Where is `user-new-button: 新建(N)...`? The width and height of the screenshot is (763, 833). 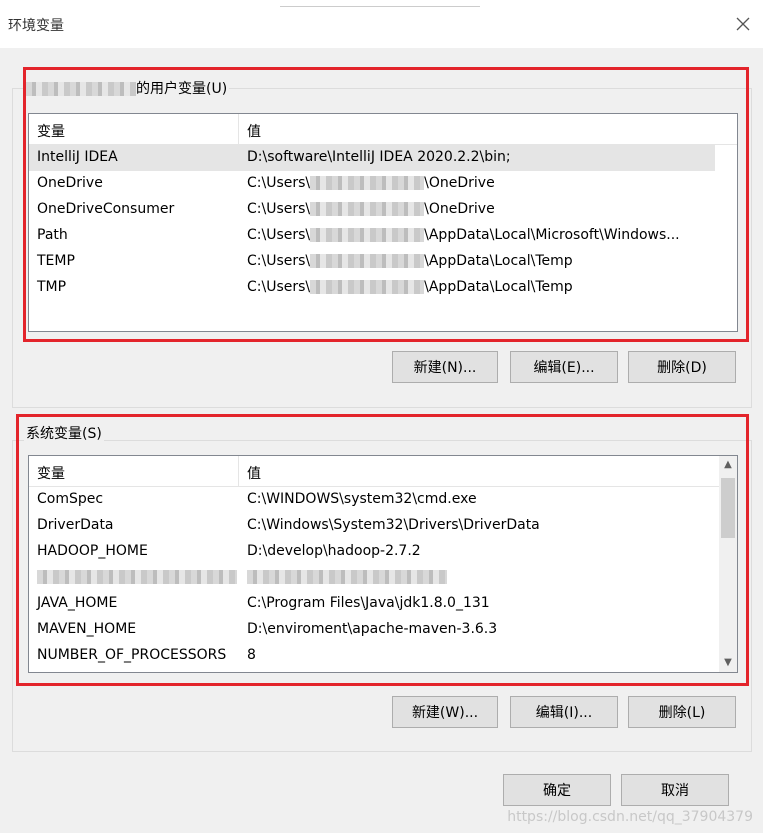
user-new-button: 新建(N)... is located at coordinates (445, 367).